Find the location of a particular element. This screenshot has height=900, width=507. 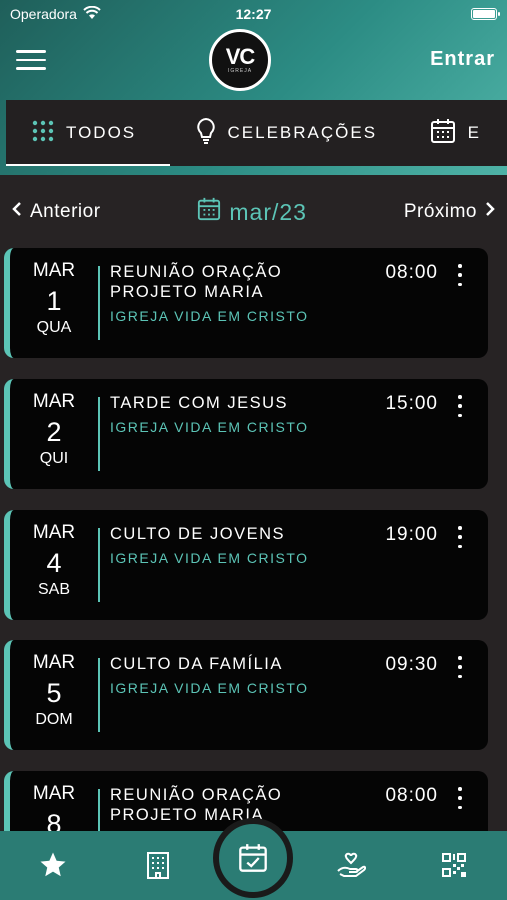

event-date: MAR 1 QUA is located at coordinates (54, 298).